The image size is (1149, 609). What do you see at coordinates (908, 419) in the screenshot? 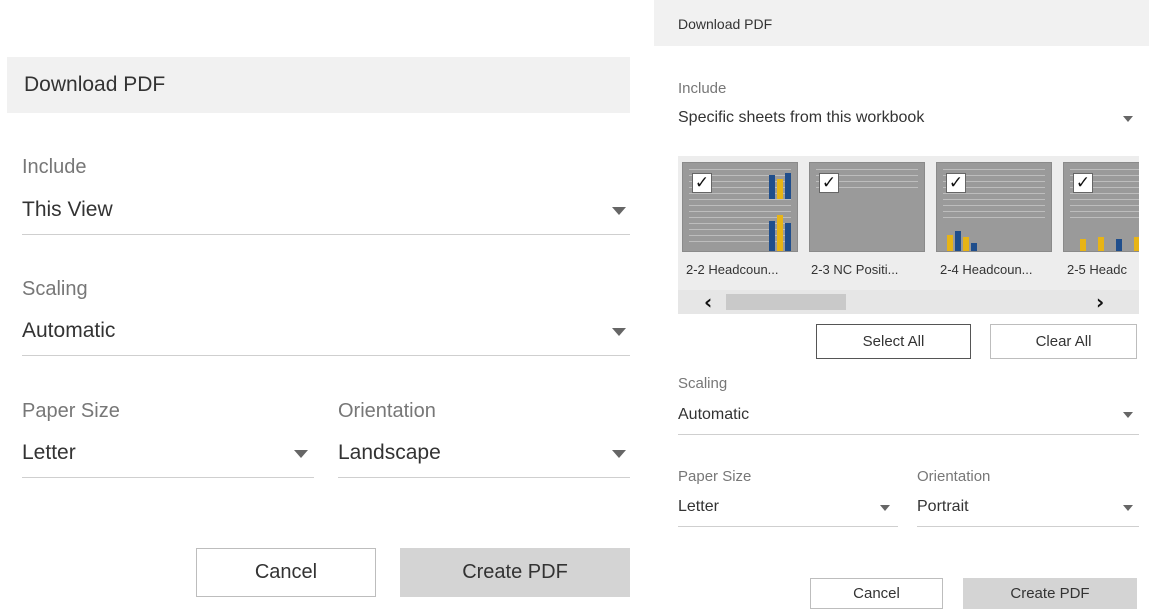
I see `right-scaling-select: Automatic` at bounding box center [908, 419].